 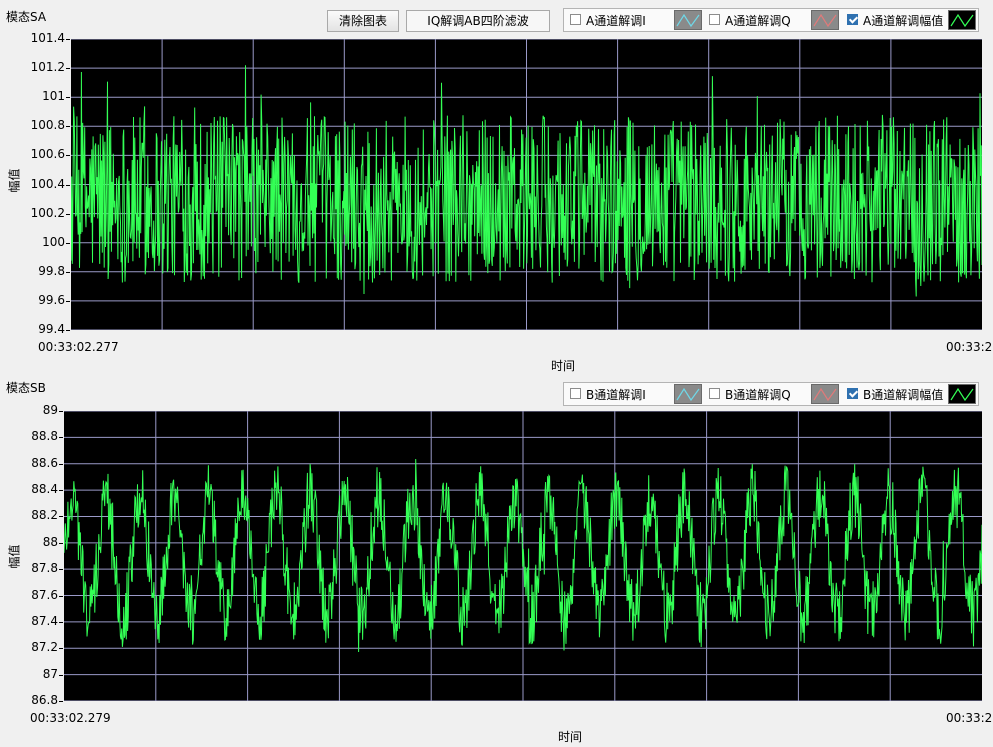 I want to click on legend-item-a-i: A通道解调I, so click(x=634, y=20).